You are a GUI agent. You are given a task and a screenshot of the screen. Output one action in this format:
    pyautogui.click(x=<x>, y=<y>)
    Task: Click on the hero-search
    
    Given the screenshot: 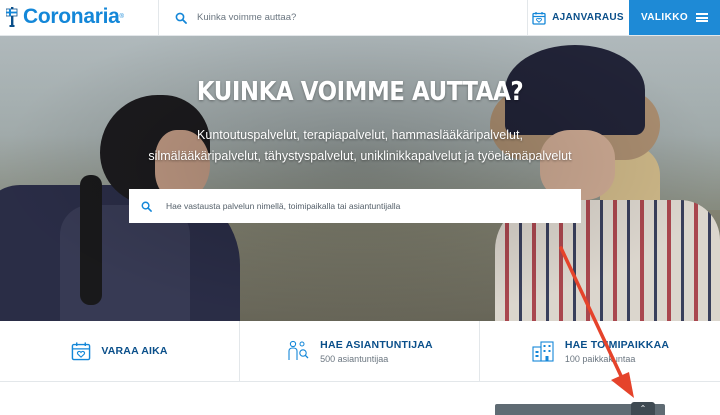 What is the action you would take?
    pyautogui.click(x=355, y=206)
    